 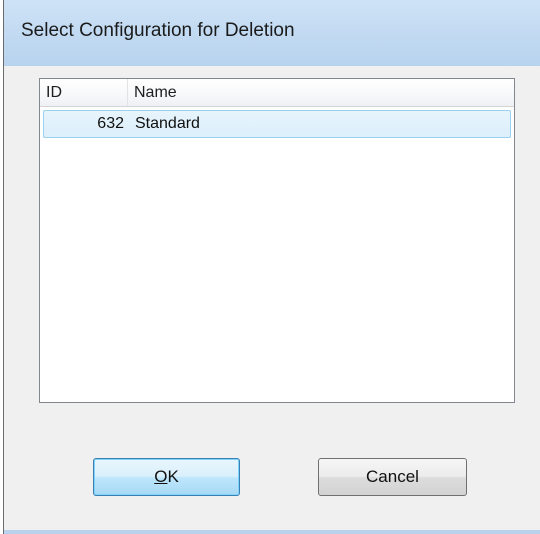 I want to click on ok-label-rest: K, so click(x=173, y=476).